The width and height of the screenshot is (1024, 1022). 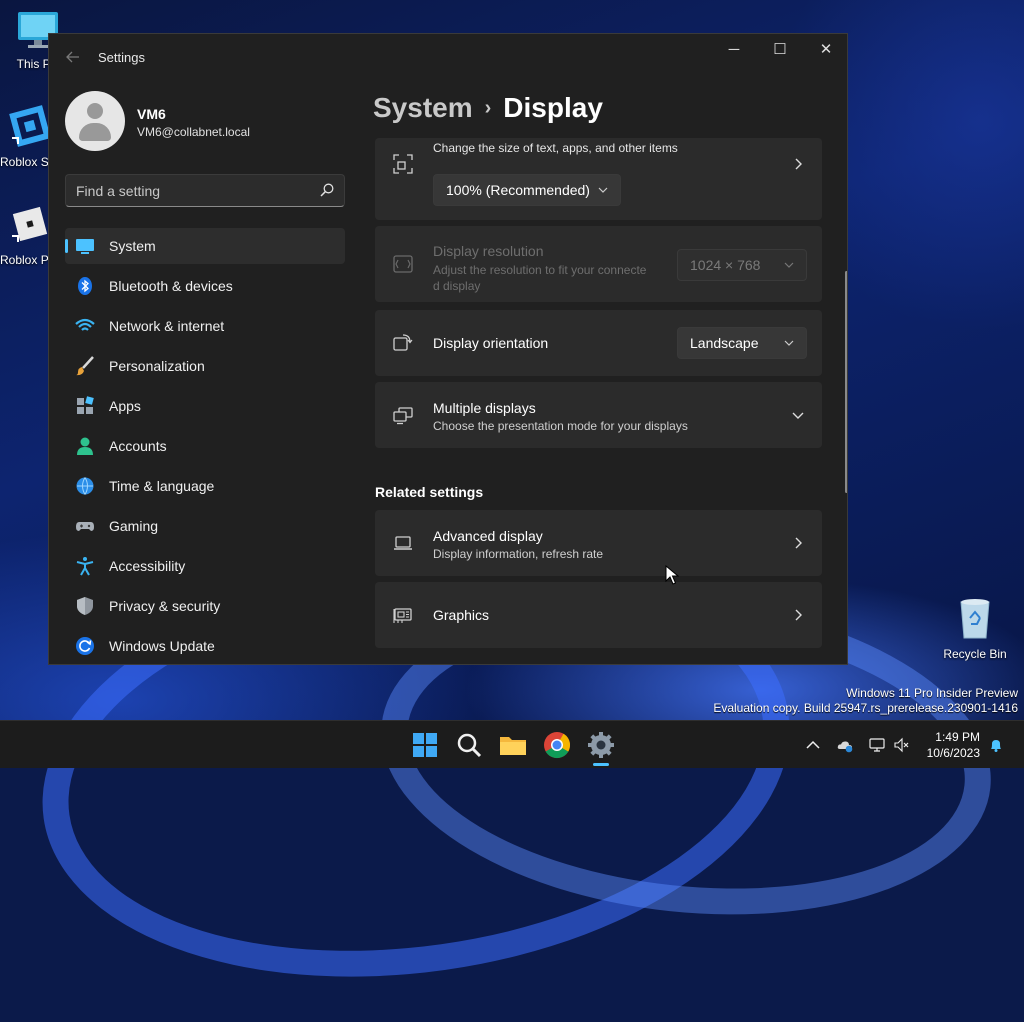 What do you see at coordinates (932, 693) in the screenshot?
I see `watermark-edition: Windows 11 Pro Insider Preview` at bounding box center [932, 693].